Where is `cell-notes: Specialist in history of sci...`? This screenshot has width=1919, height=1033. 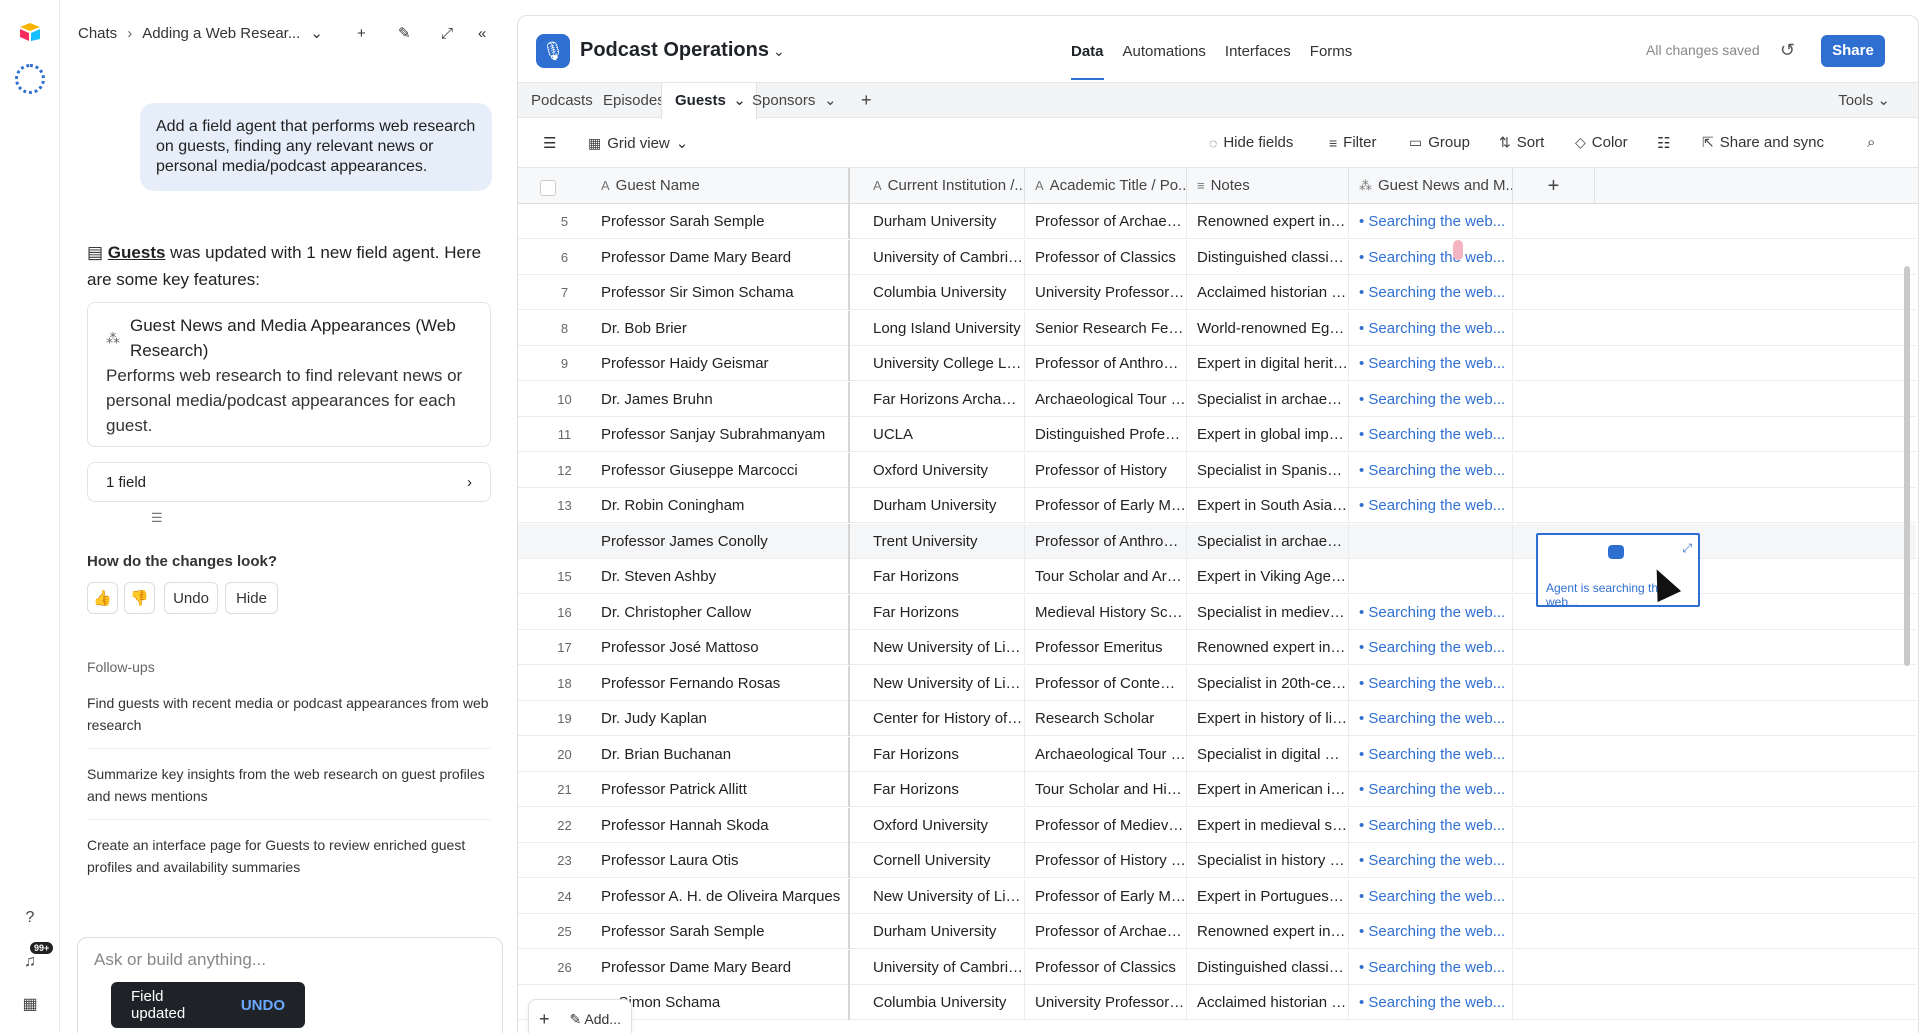
cell-notes: Specialist in history of sci... is located at coordinates (1268, 860).